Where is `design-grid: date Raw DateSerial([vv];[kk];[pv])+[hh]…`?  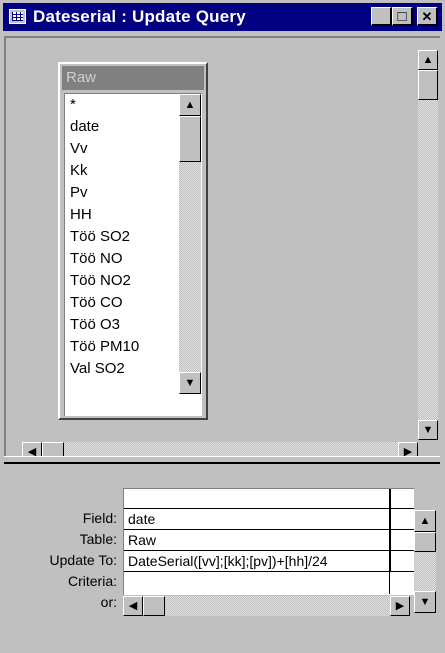 design-grid: date Raw DateSerial([vv];[kk];[pv])+[hh]… is located at coordinates (256, 541).